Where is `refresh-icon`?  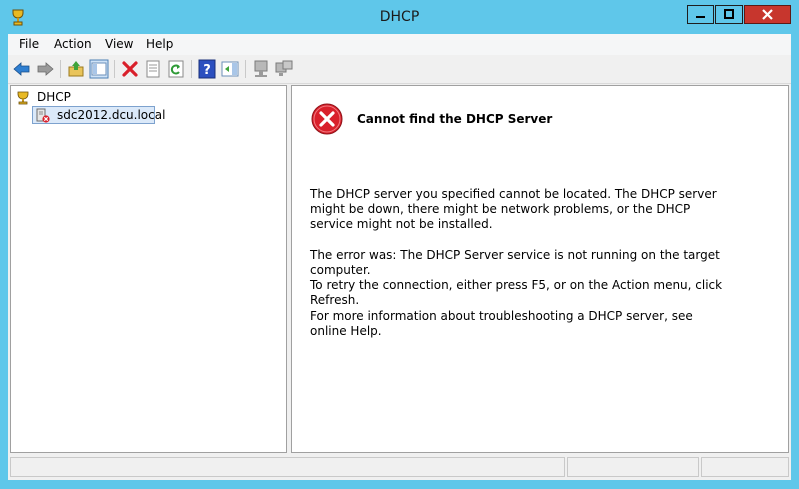
refresh-icon is located at coordinates (176, 69).